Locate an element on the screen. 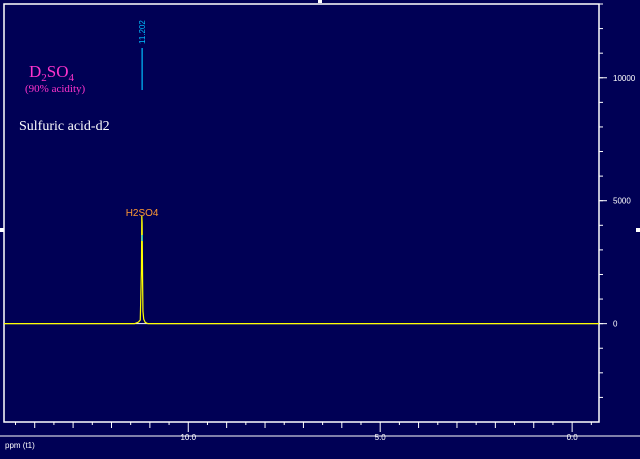  y-tick-label: 10000 is located at coordinates (624, 78).